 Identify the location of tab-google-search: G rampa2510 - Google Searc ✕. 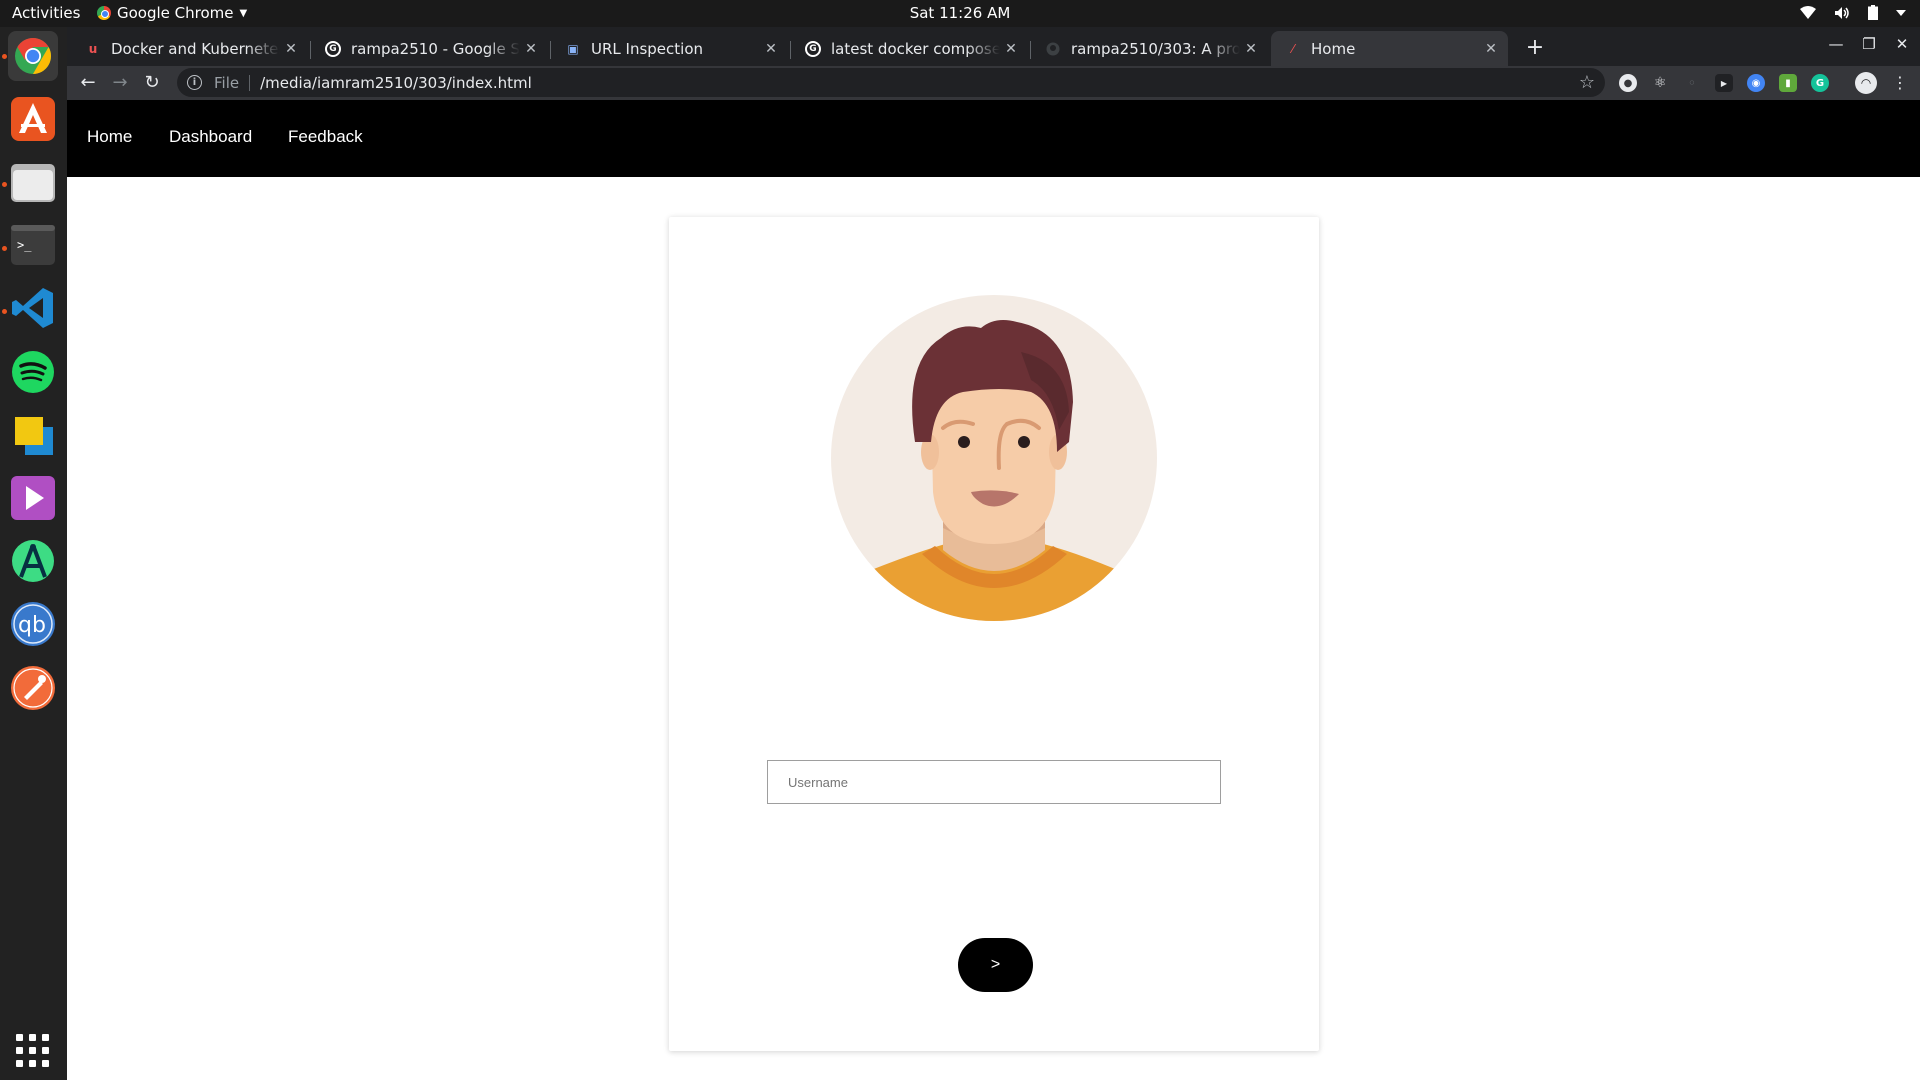
(429, 48).